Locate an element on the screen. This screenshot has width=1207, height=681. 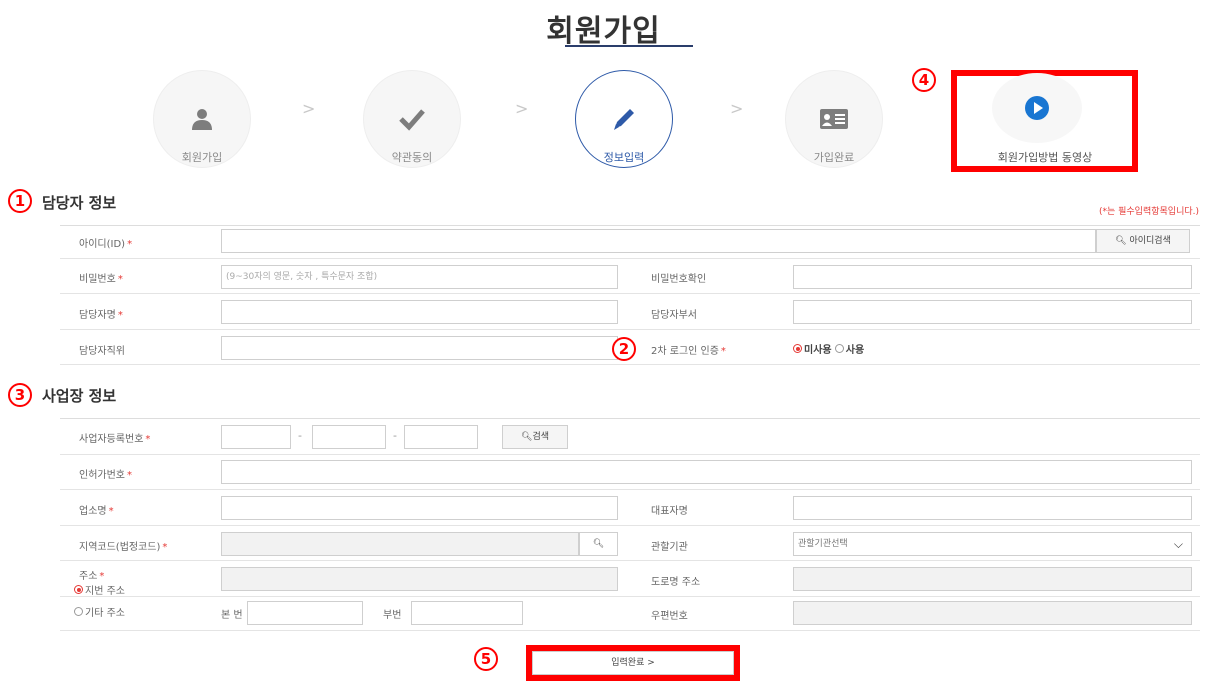
manager-dept-input is located at coordinates (992, 312).